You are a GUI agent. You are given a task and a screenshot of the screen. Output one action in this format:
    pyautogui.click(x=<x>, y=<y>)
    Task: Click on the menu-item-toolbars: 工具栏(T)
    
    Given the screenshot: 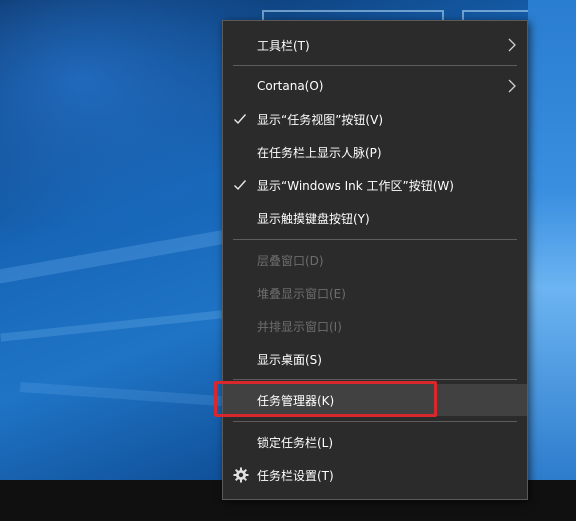 What is the action you would take?
    pyautogui.click(x=375, y=45)
    